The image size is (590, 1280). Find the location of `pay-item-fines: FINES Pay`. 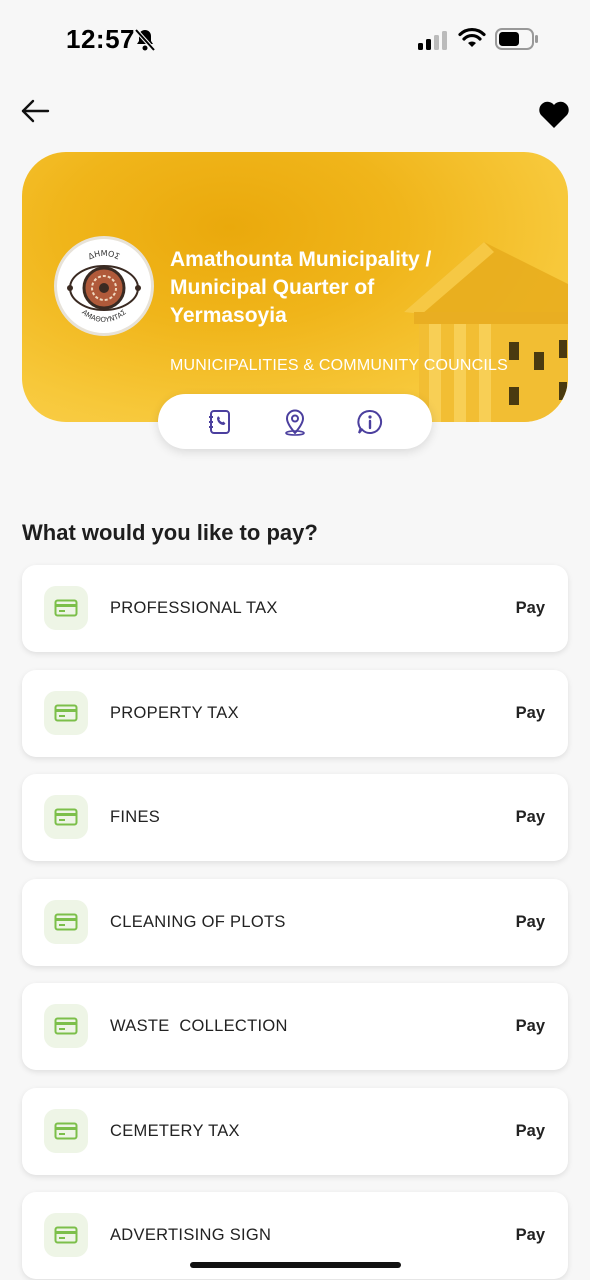

pay-item-fines: FINES Pay is located at coordinates (295, 817).